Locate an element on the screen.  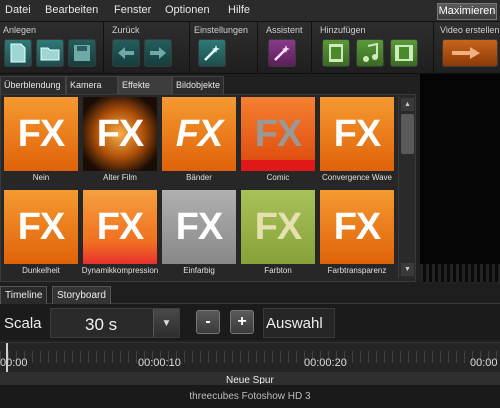
add-image-button is located at coordinates (336, 53).